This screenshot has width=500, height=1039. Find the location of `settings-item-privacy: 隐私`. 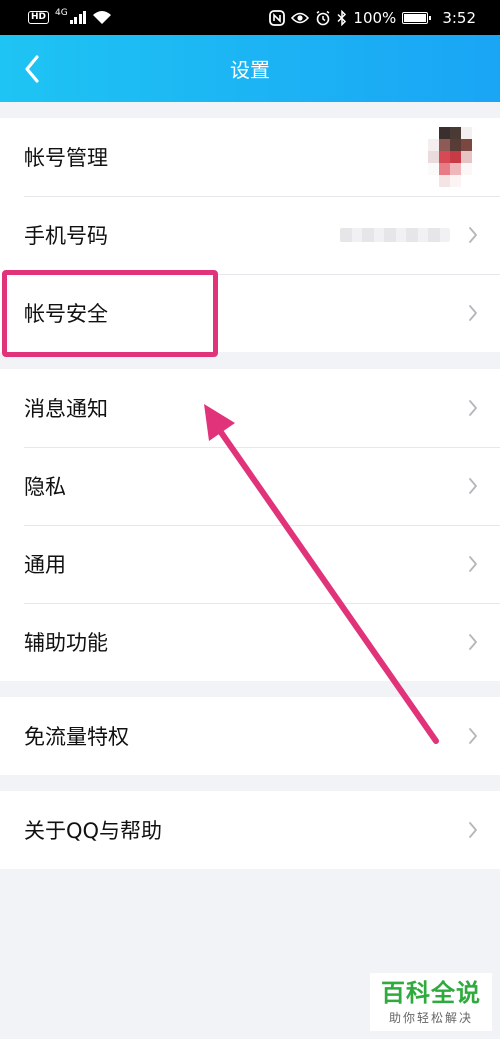

settings-item-privacy: 隐私 is located at coordinates (250, 486).